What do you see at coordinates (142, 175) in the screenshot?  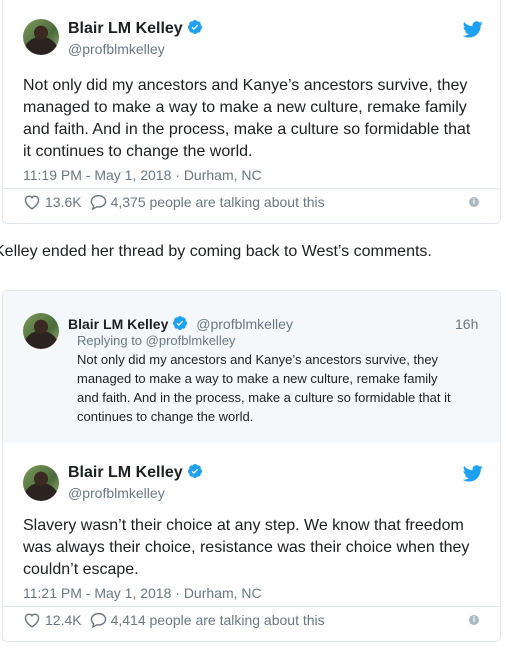 I see `tweet-timestamp: 11:19 PM - May 1, 2018 · Durham, NC` at bounding box center [142, 175].